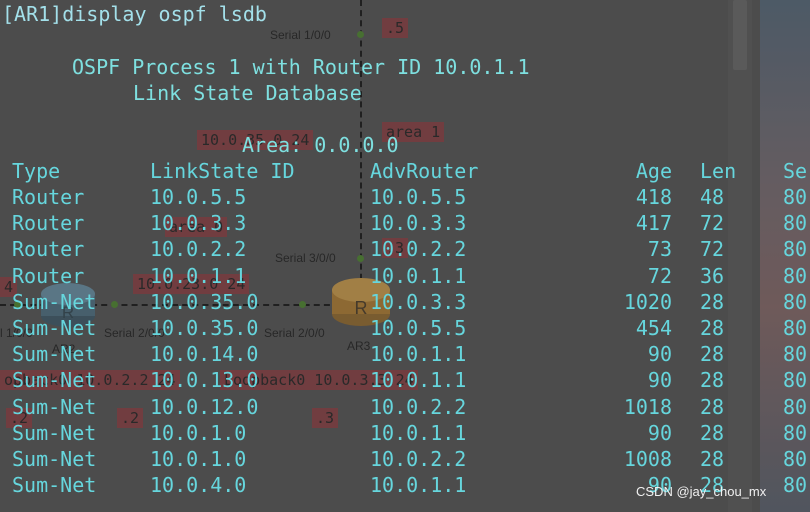 The height and width of the screenshot is (512, 810). I want to click on len-cell: 48, so click(712, 197).